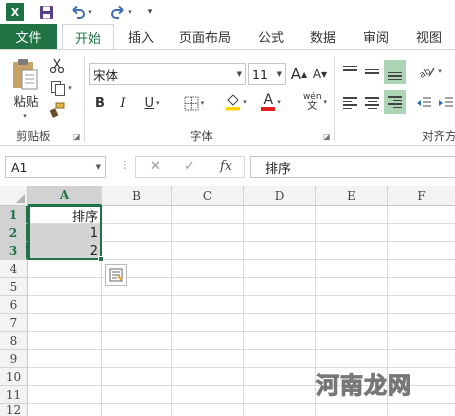  I want to click on format-painter-button, so click(57, 110).